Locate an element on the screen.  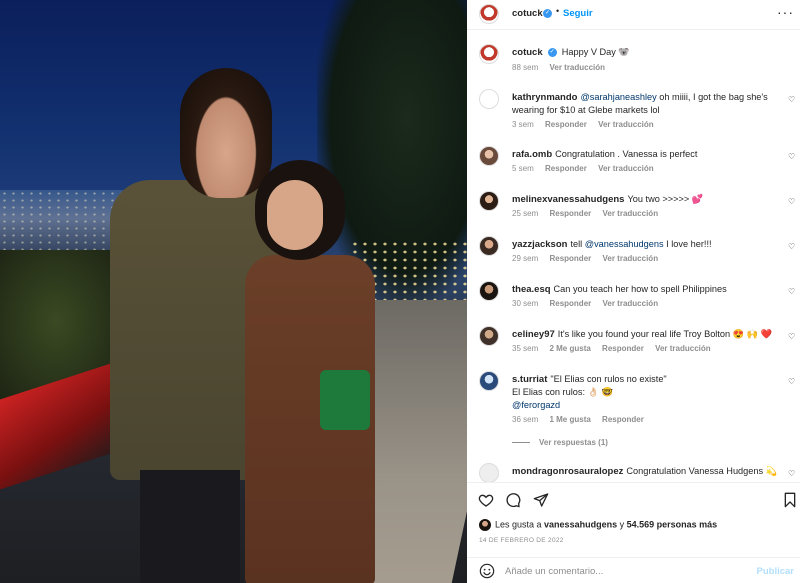
comment-time: 36 sem is located at coordinates (525, 419).